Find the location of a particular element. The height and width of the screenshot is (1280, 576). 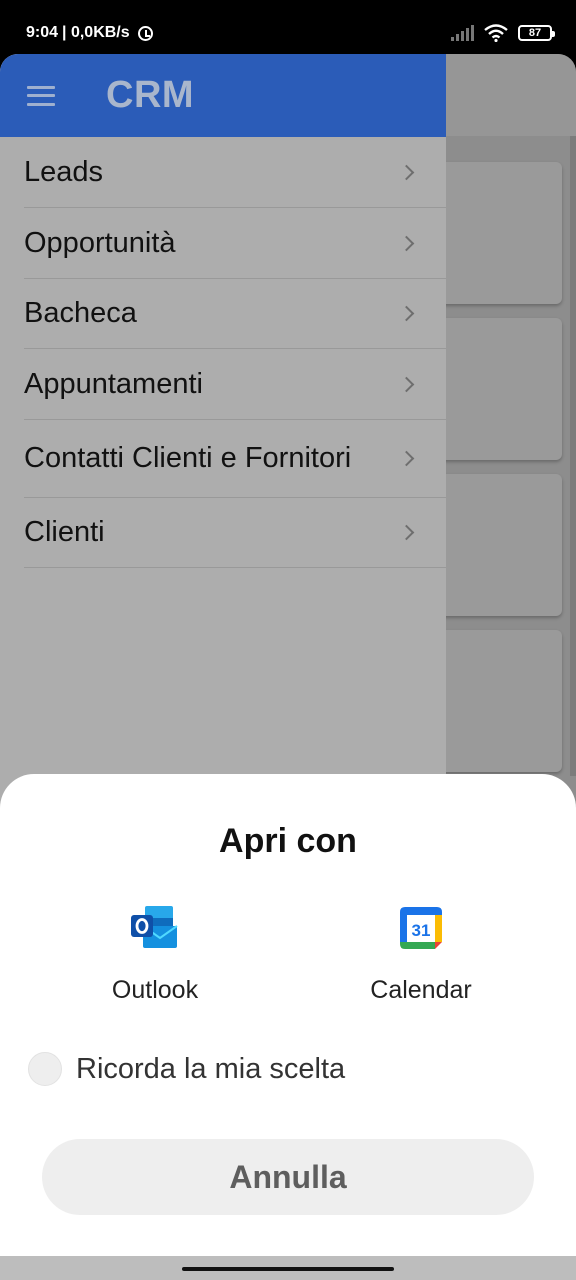

menu-item-label: Opportunità is located at coordinates (100, 242).